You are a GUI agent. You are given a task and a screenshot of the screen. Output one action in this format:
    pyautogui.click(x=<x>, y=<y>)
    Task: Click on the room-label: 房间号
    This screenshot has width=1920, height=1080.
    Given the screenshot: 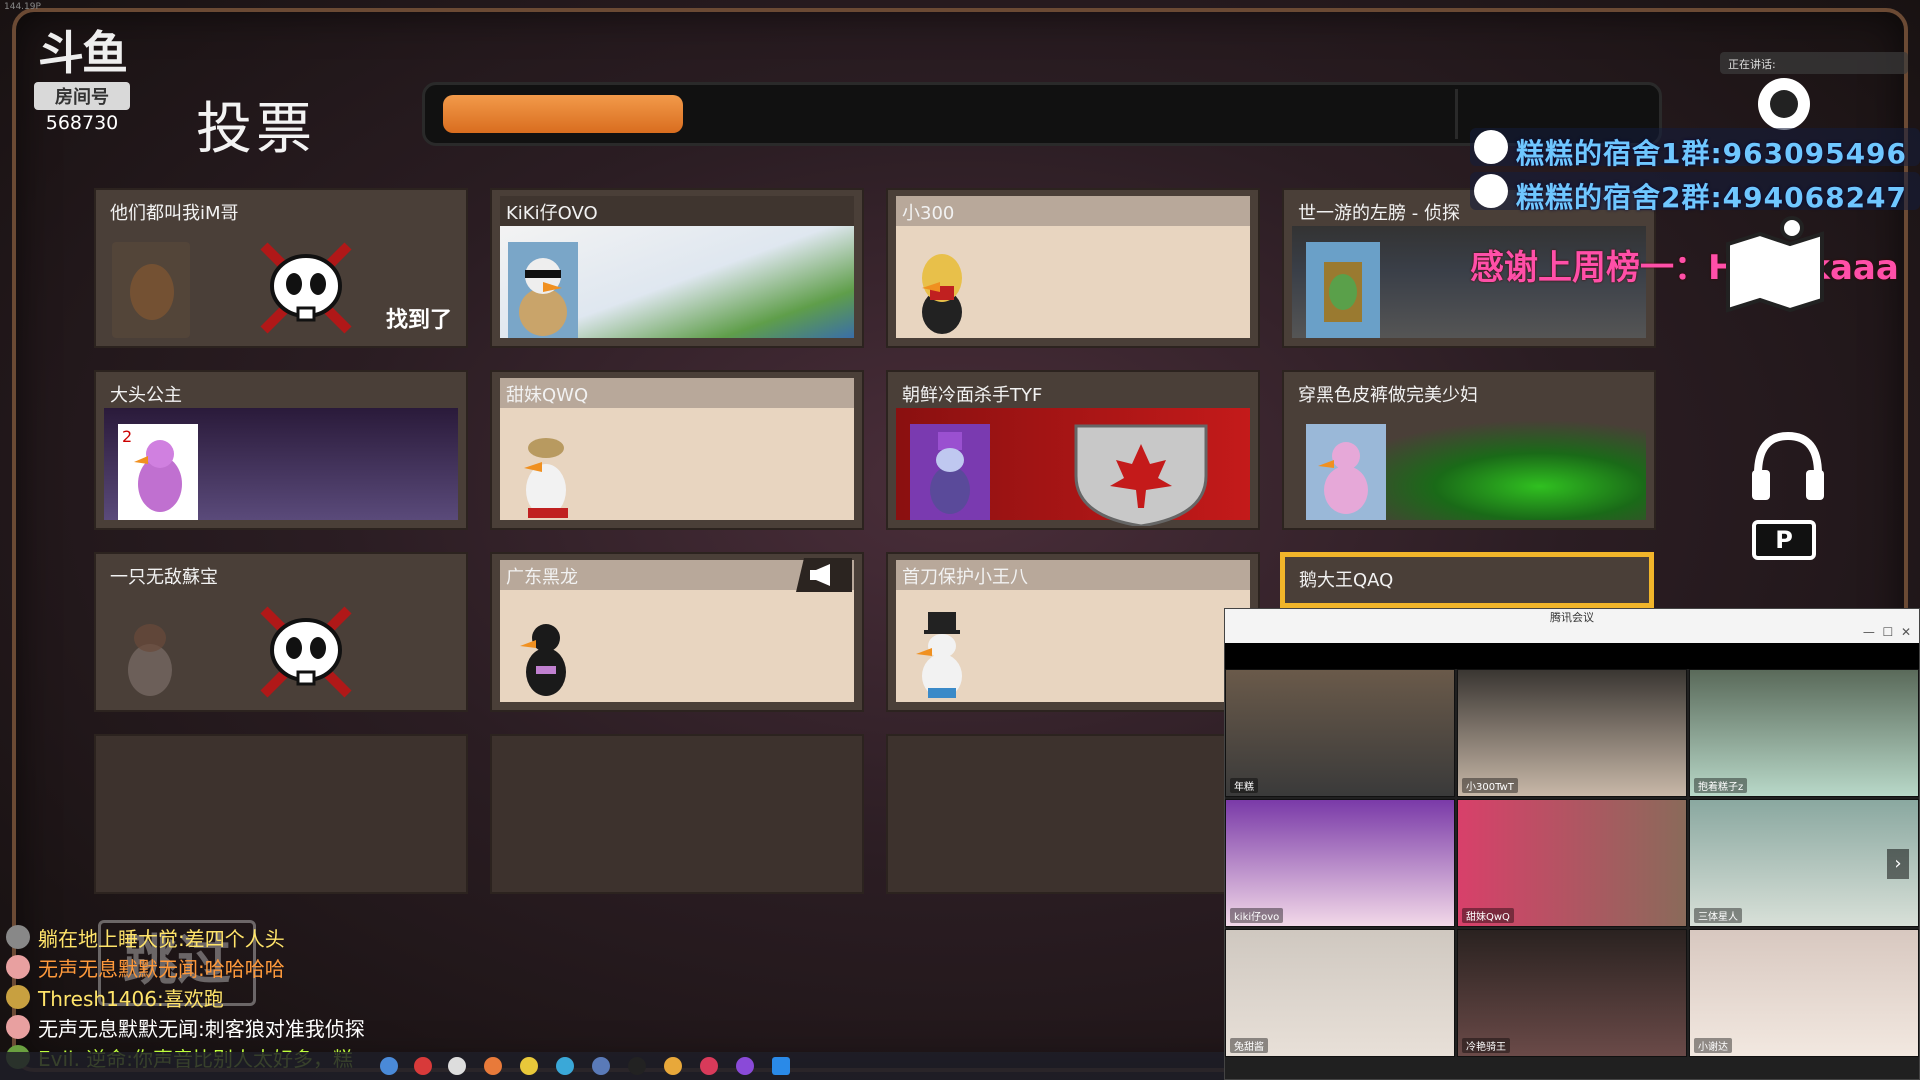 What is the action you would take?
    pyautogui.click(x=82, y=96)
    